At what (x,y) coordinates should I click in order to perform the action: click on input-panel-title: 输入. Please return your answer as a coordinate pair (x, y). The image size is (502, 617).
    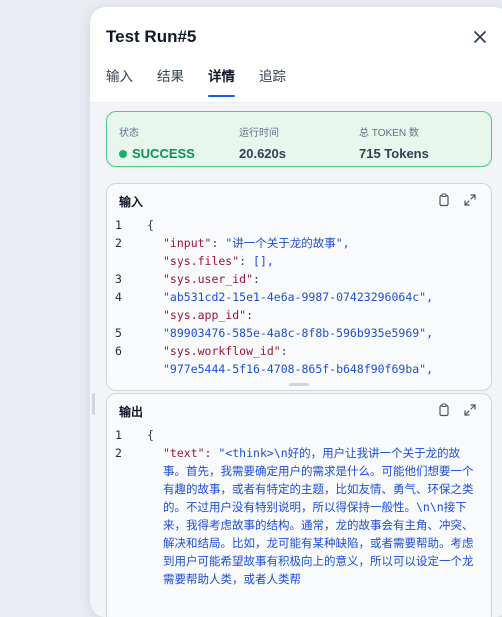
    Looking at the image, I should click on (131, 202).